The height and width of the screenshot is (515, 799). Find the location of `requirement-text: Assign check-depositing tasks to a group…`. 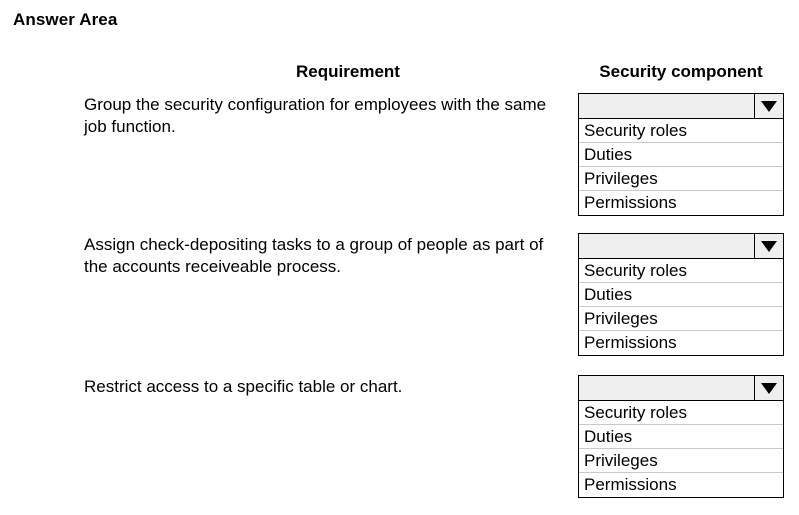

requirement-text: Assign check-depositing tasks to a group… is located at coordinates (314, 255).